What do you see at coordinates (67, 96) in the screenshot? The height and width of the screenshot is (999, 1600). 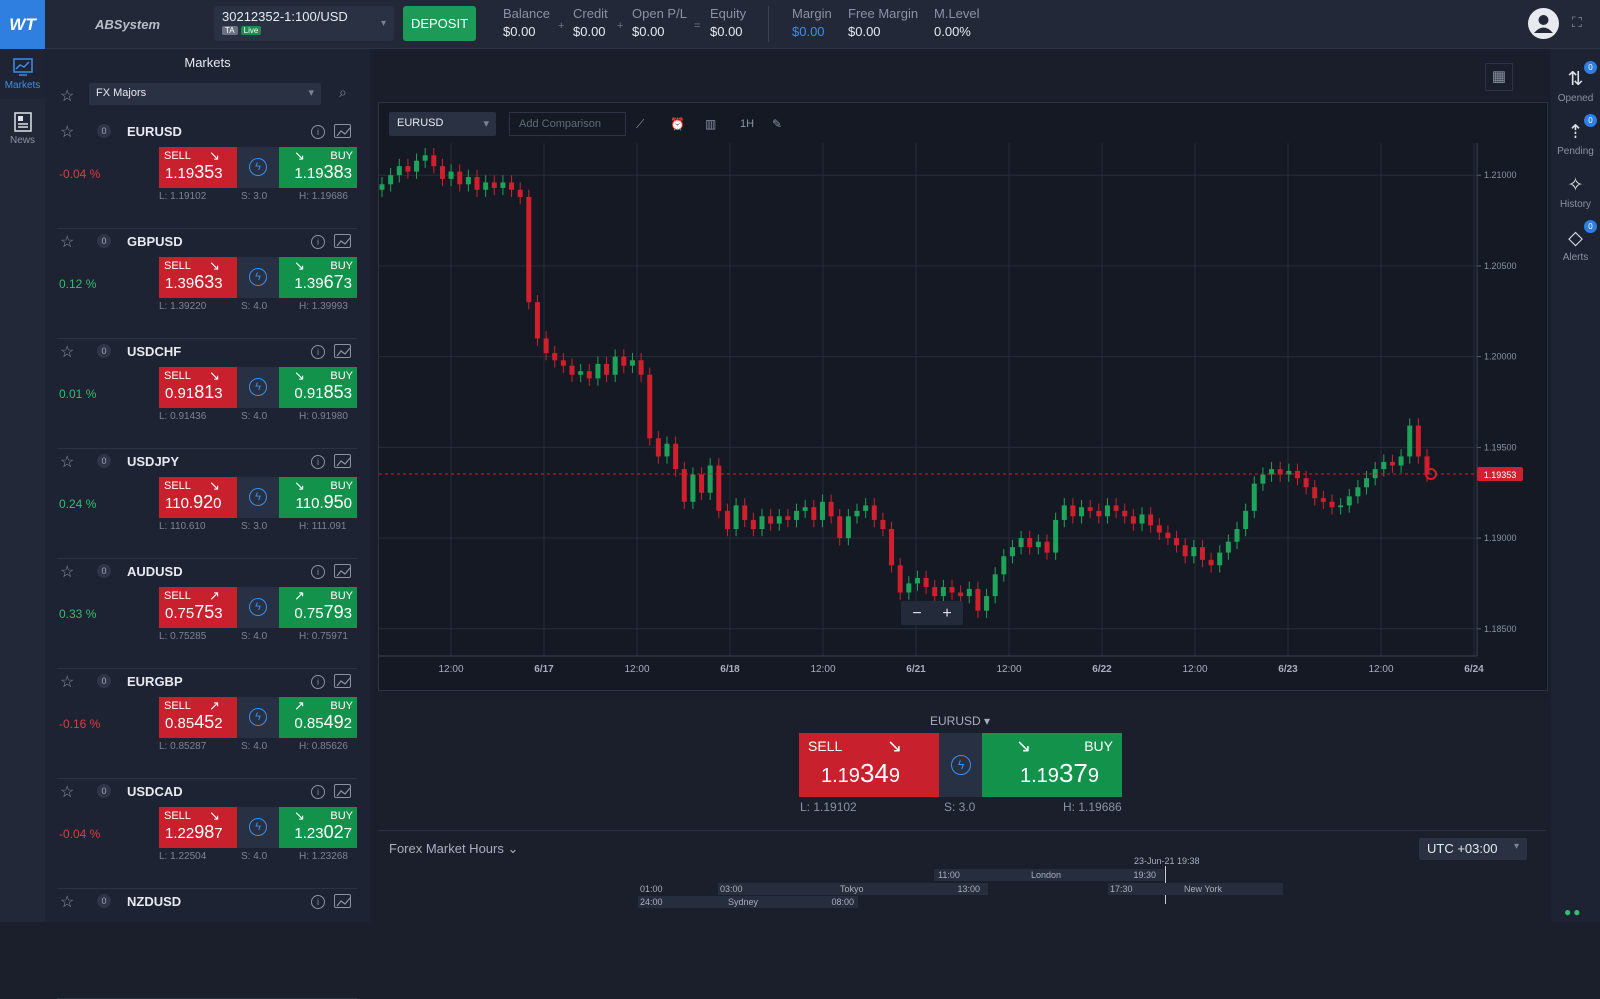 I see `favorites-star-icon: ☆` at bounding box center [67, 96].